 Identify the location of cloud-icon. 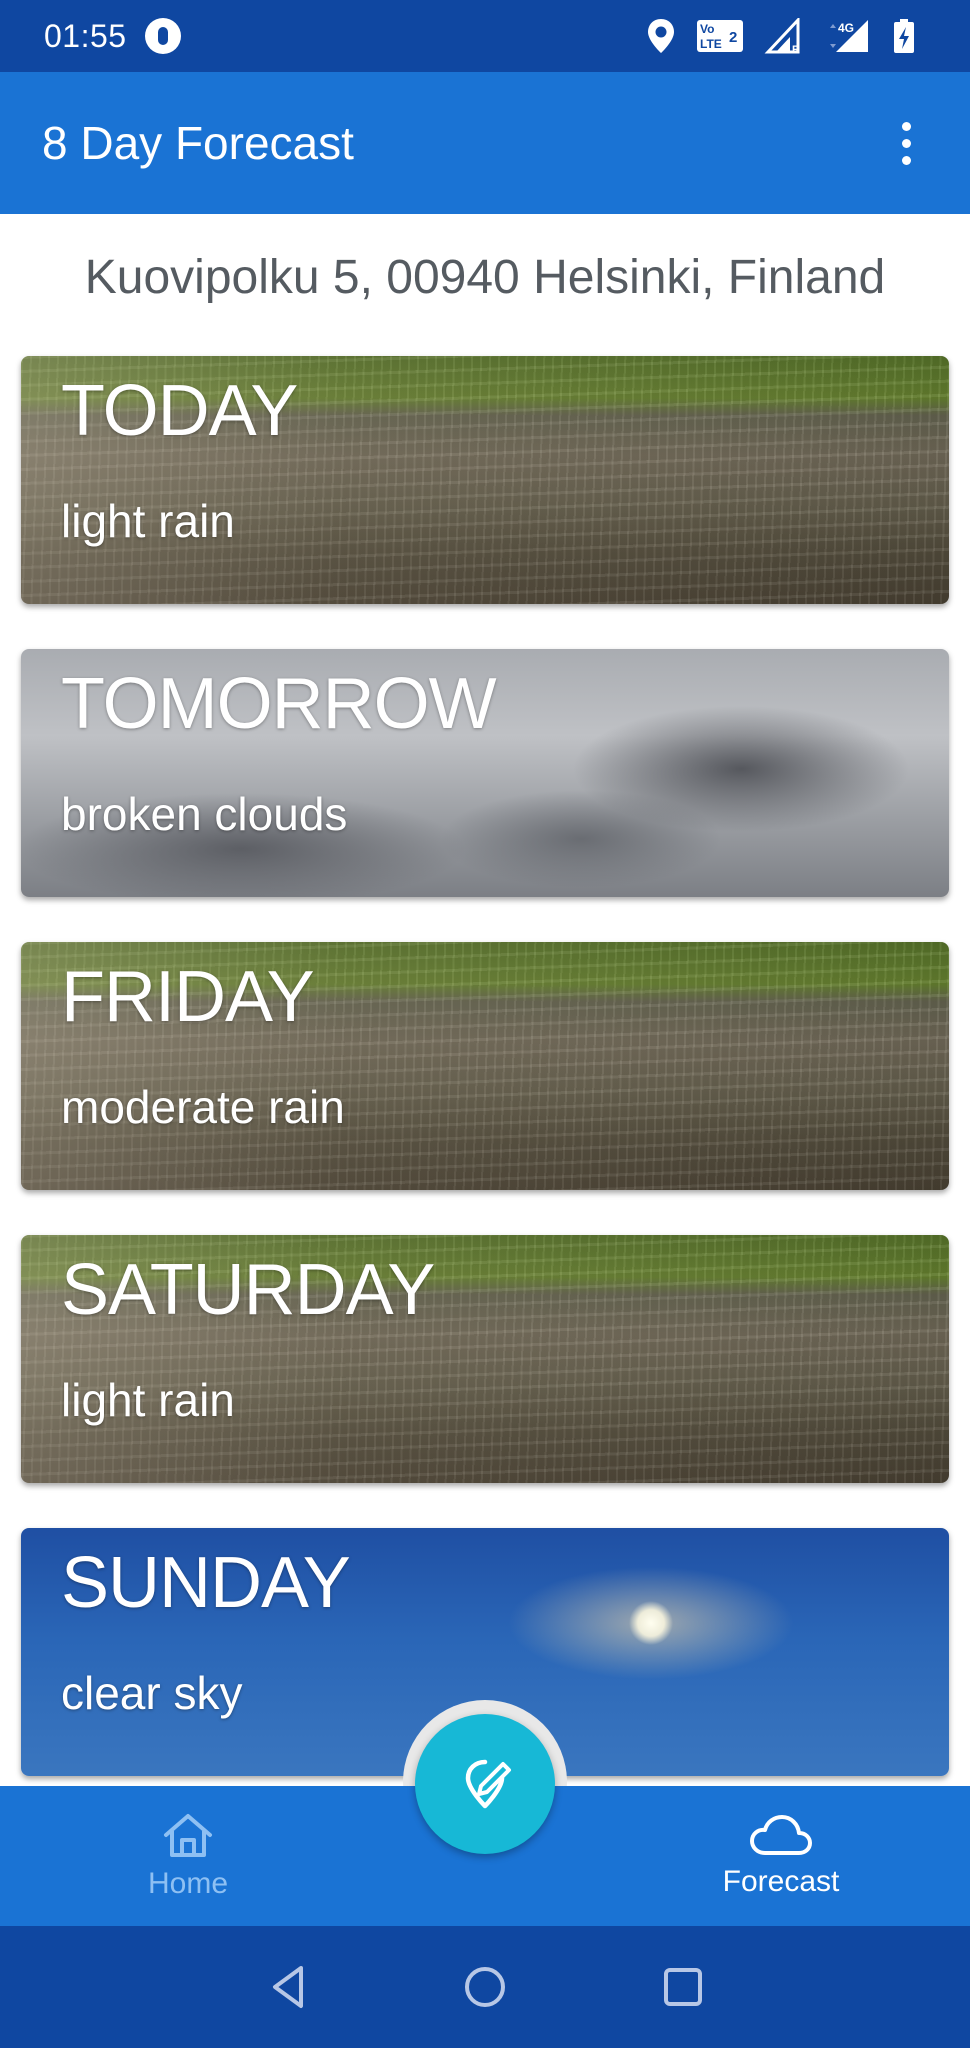
(781, 1835).